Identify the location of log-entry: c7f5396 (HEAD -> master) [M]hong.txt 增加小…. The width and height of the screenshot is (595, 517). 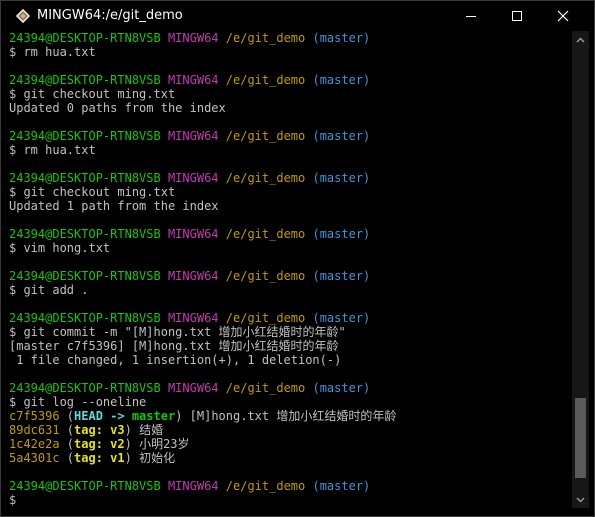
(289, 416).